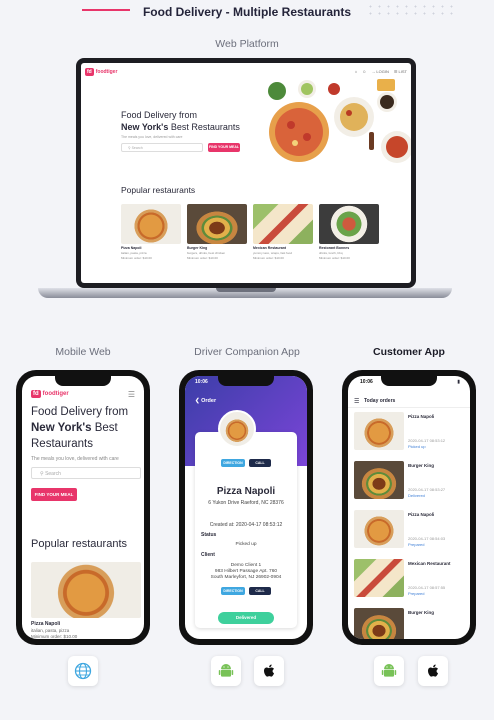  I want to click on back-arrow-icon: ❮, so click(197, 401).